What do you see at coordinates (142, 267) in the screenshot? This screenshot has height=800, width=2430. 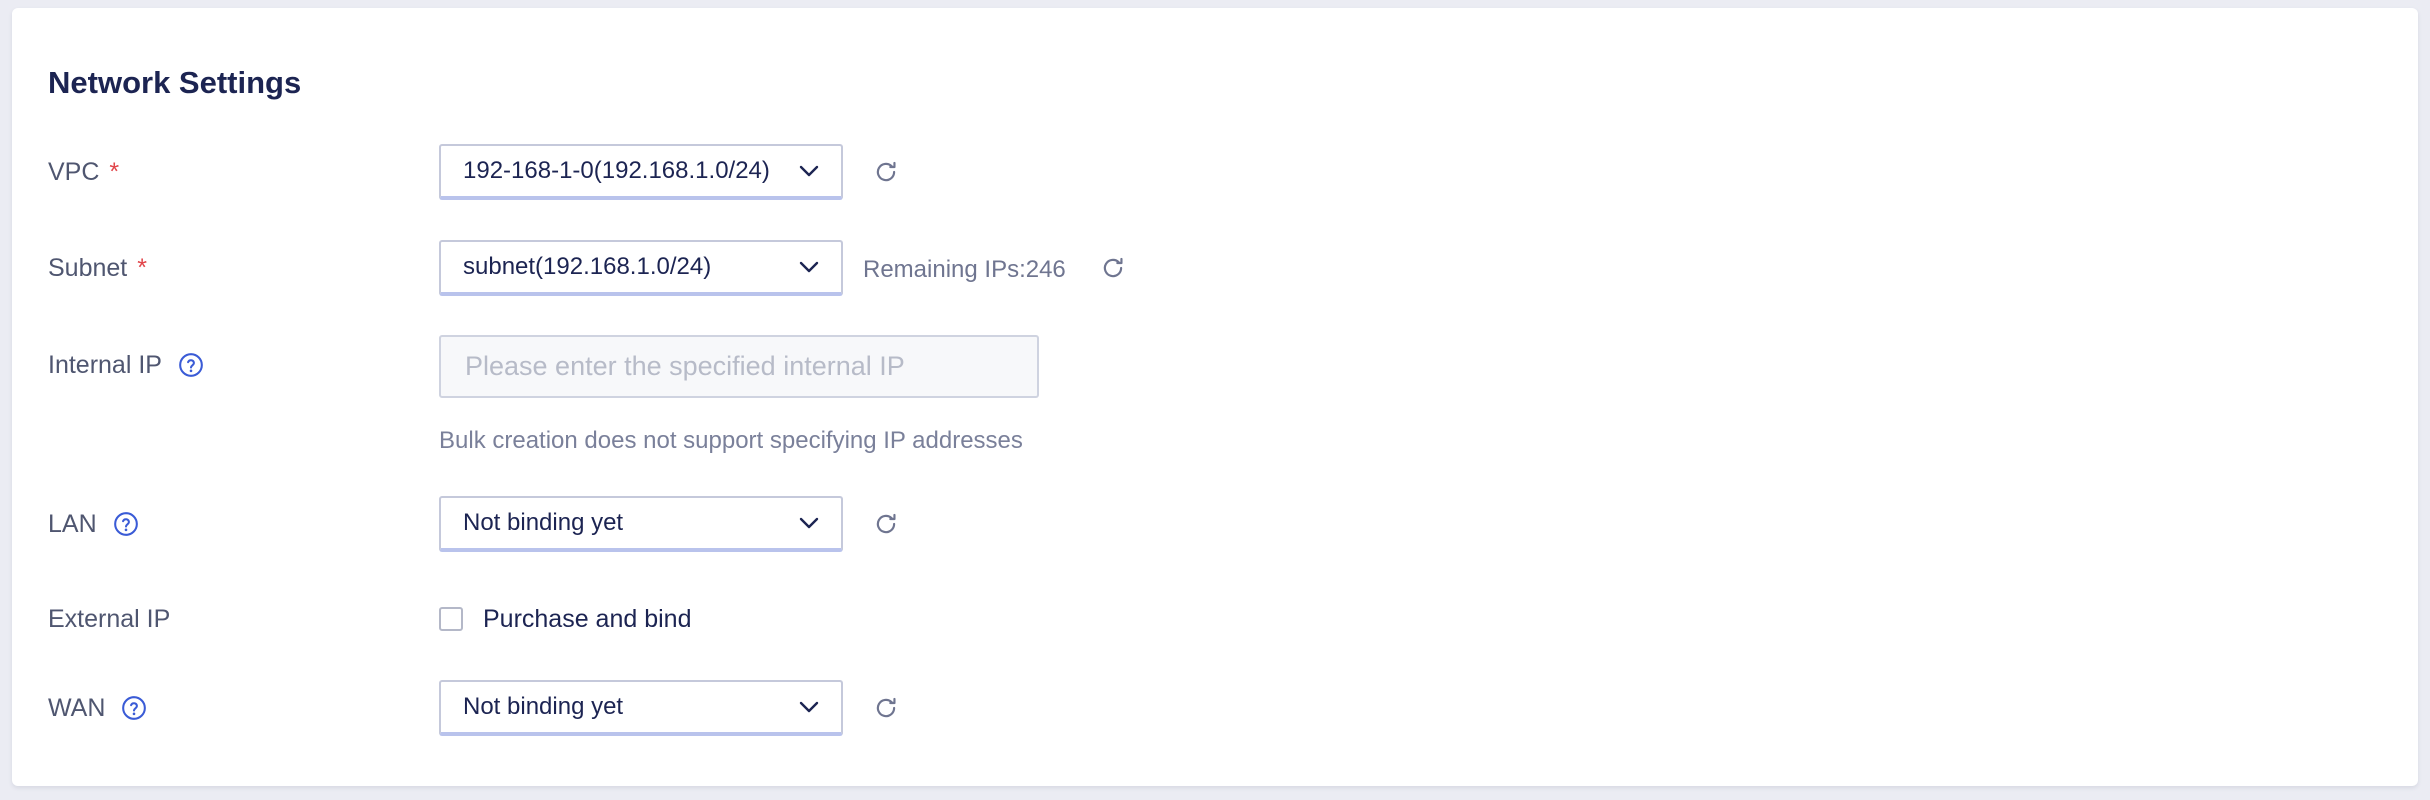 I see `subnet-required-mark: *` at bounding box center [142, 267].